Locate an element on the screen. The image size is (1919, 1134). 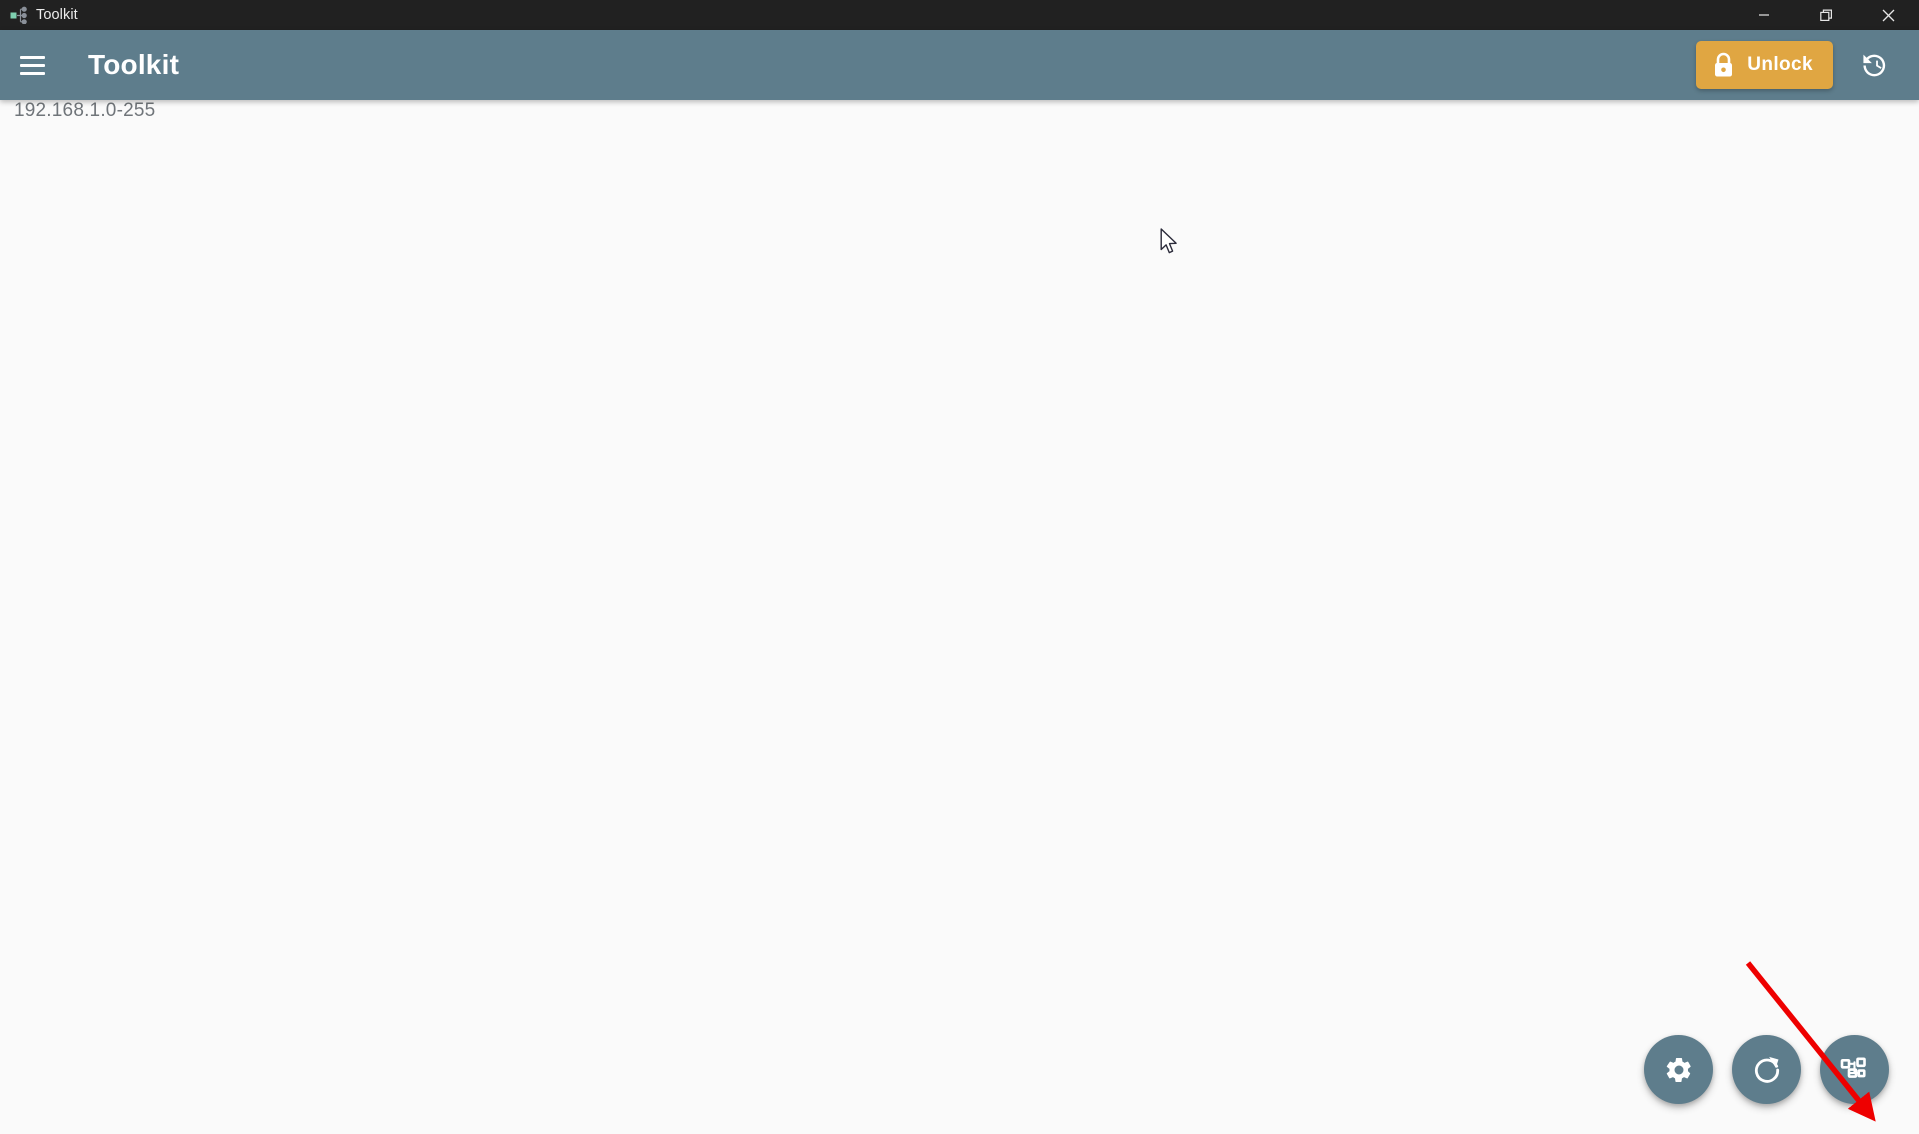
window-close-button is located at coordinates (1888, 15).